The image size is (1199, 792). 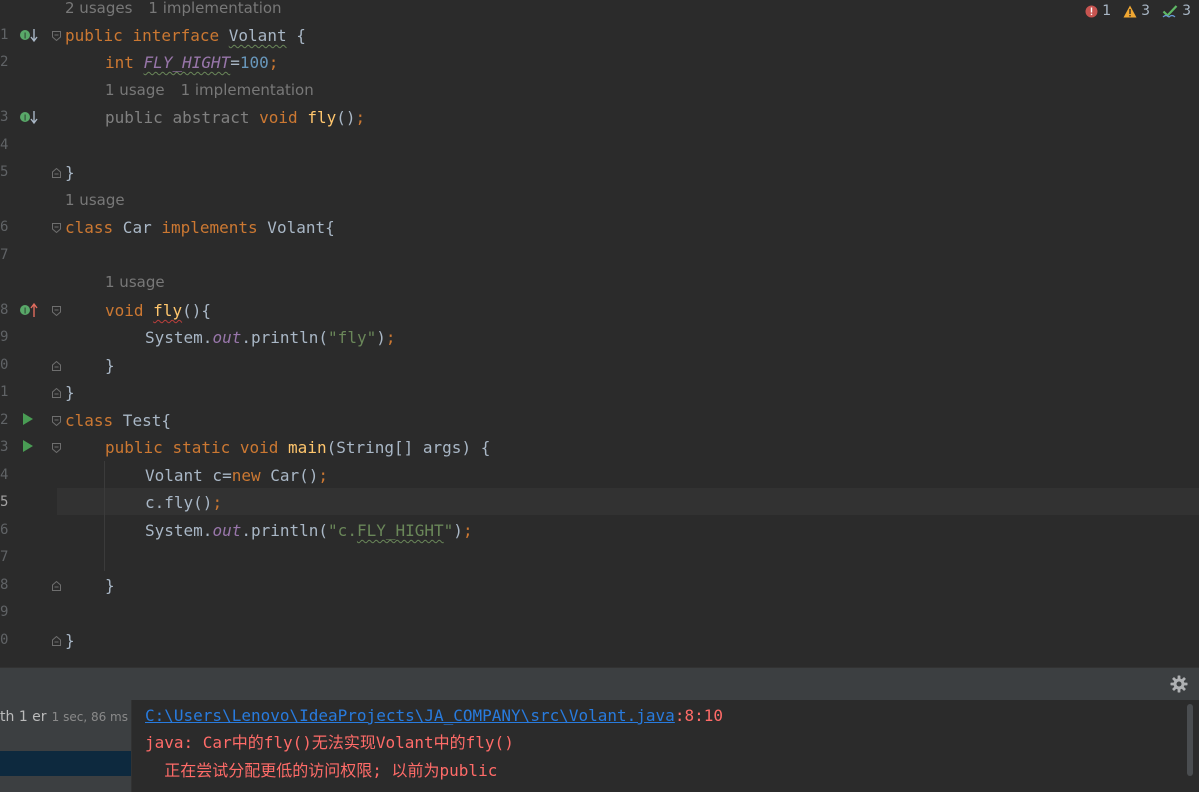 I want to click on current-line-highlight, so click(x=628, y=501).